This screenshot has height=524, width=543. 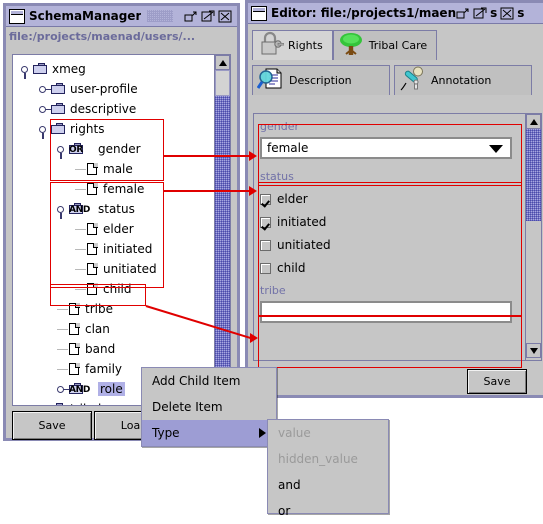 I want to click on editor-tabs-row2: Description Annotation, so click(x=395, y=79).